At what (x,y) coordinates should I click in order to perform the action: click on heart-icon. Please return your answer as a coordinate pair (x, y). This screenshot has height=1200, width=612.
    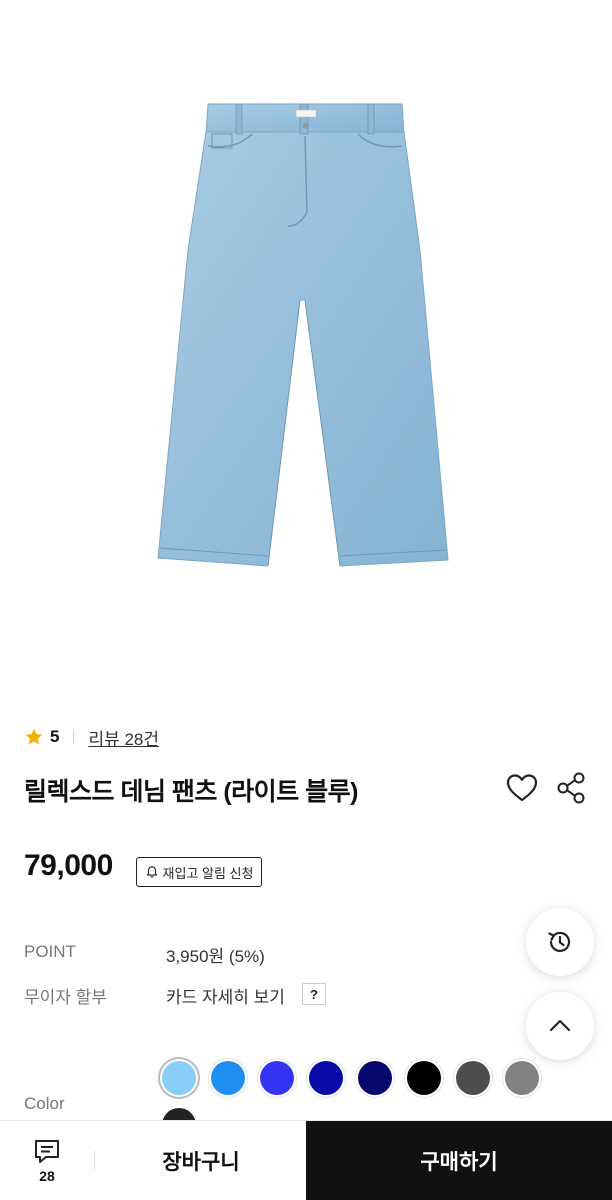
    Looking at the image, I should click on (522, 788).